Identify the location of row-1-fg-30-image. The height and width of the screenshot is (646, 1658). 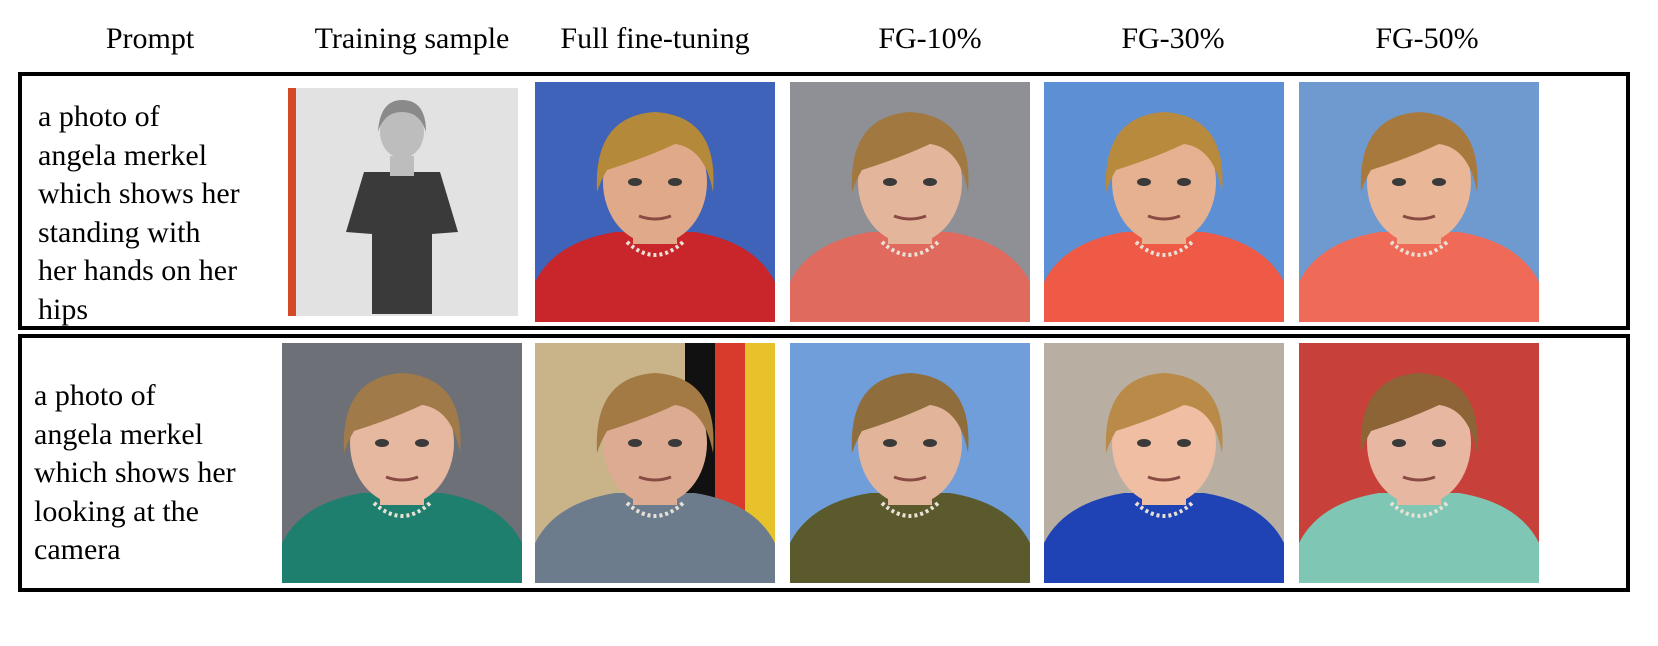
(1164, 202).